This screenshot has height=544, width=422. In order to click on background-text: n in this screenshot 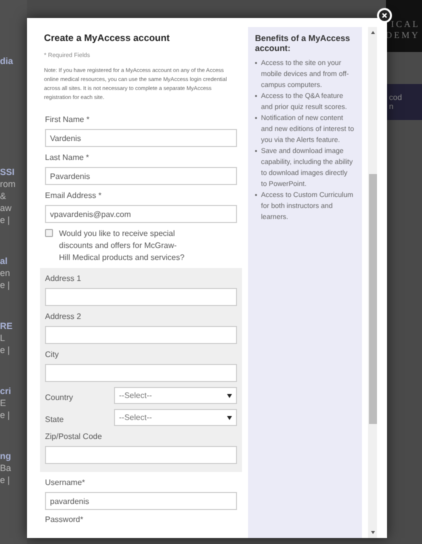, I will do `click(391, 106)`.